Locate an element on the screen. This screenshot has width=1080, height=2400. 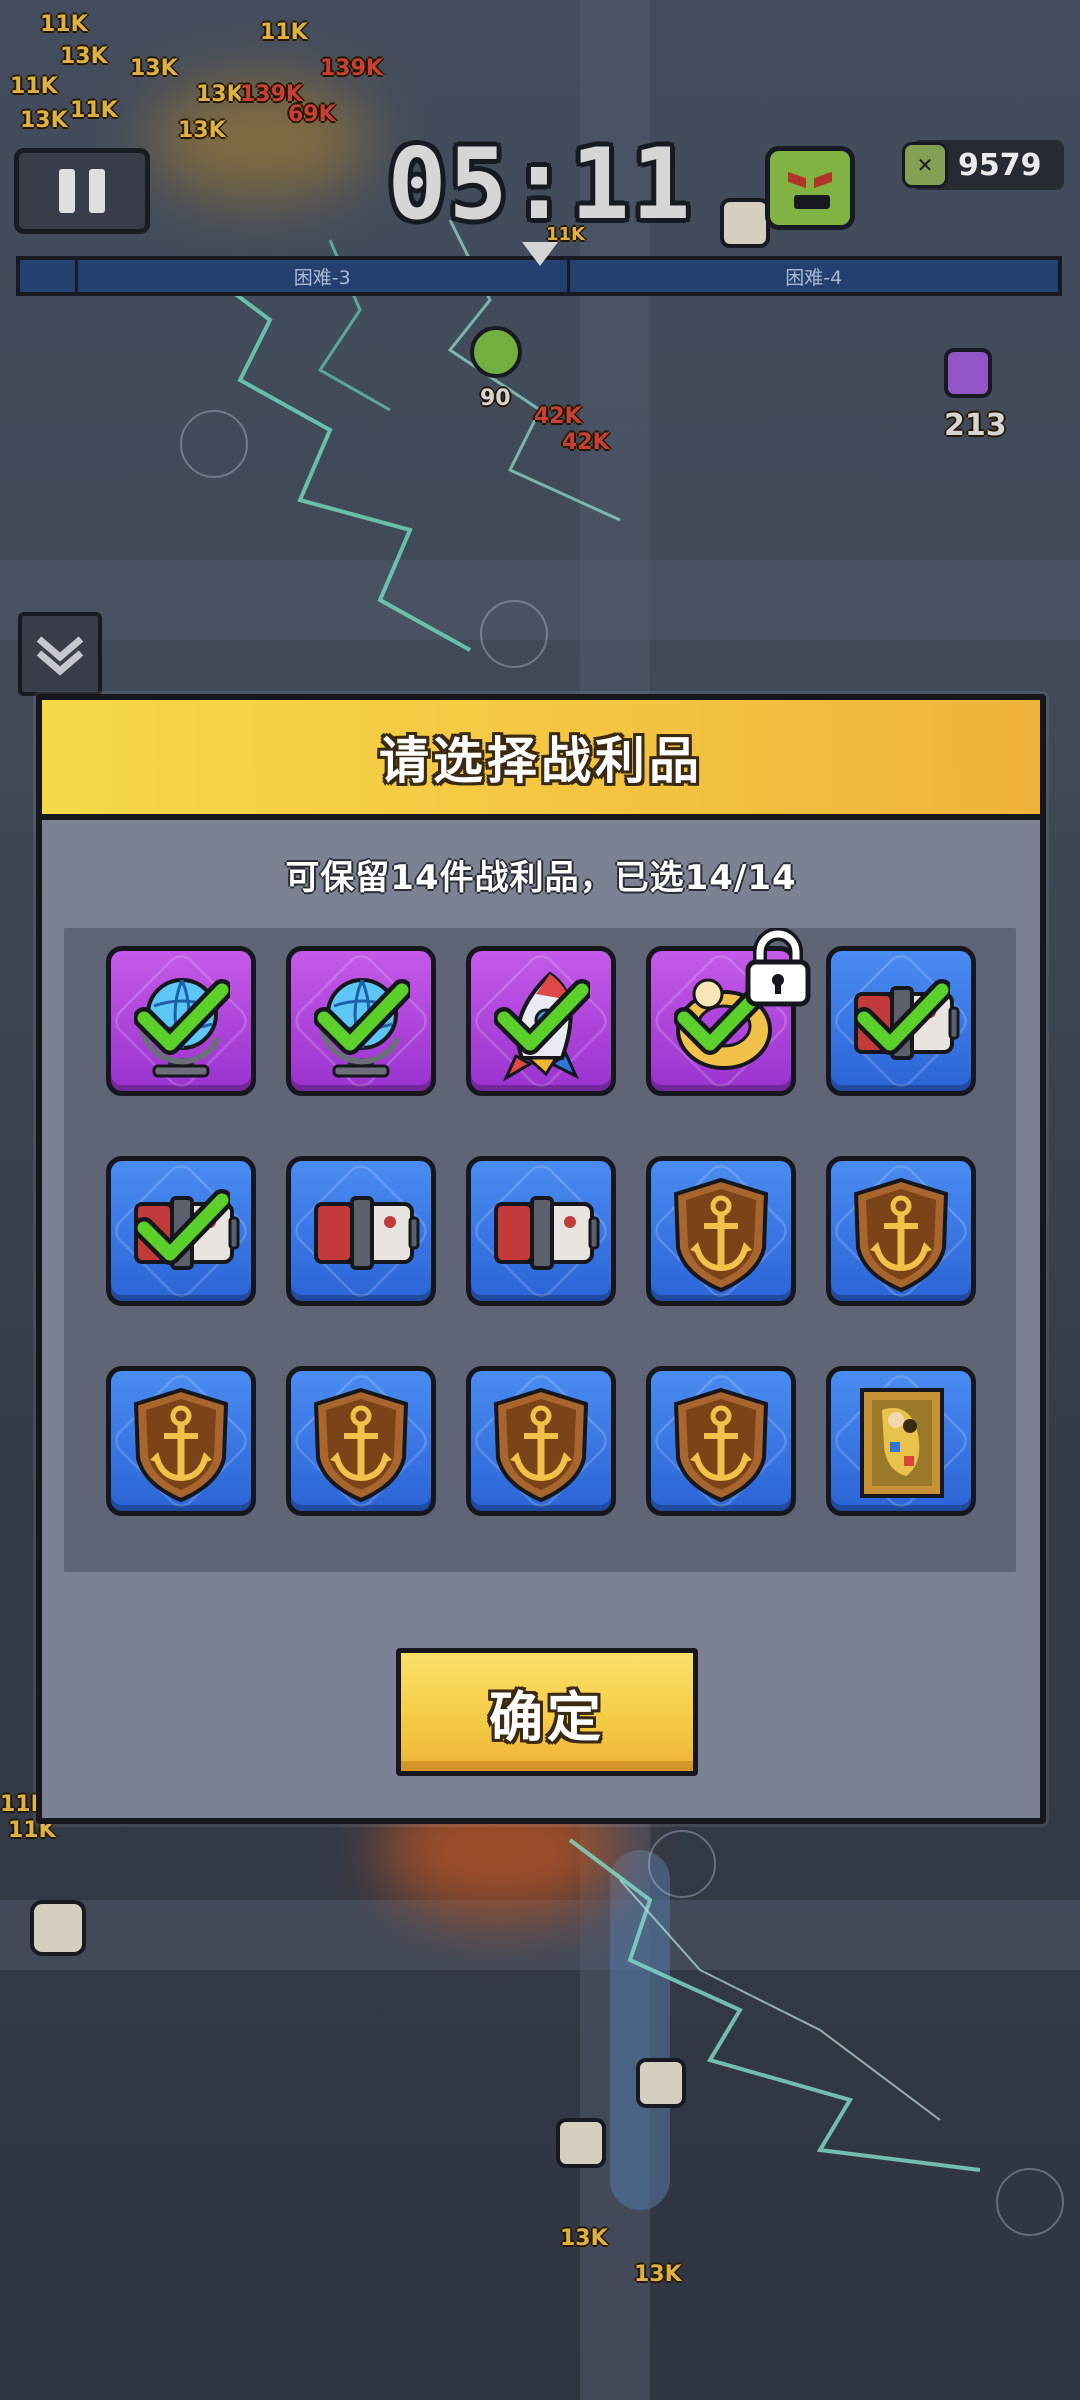
lock-icon is located at coordinates (778, 967).